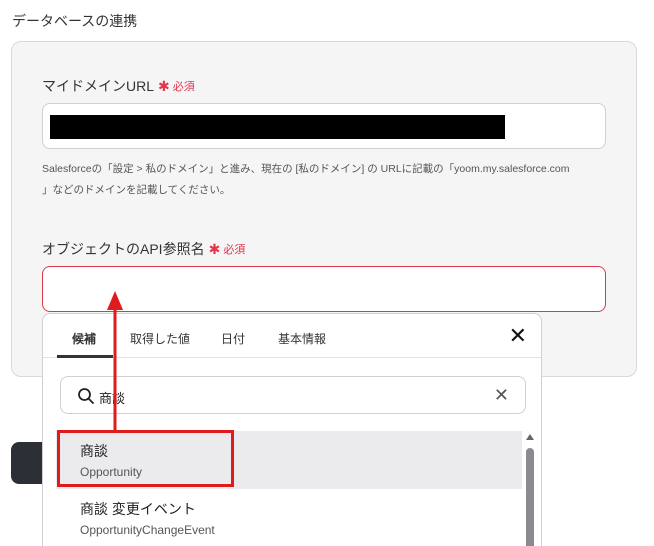 Image resolution: width=654 pixels, height=546 pixels. What do you see at coordinates (145, 458) in the screenshot?
I see `annotation-highlight-box` at bounding box center [145, 458].